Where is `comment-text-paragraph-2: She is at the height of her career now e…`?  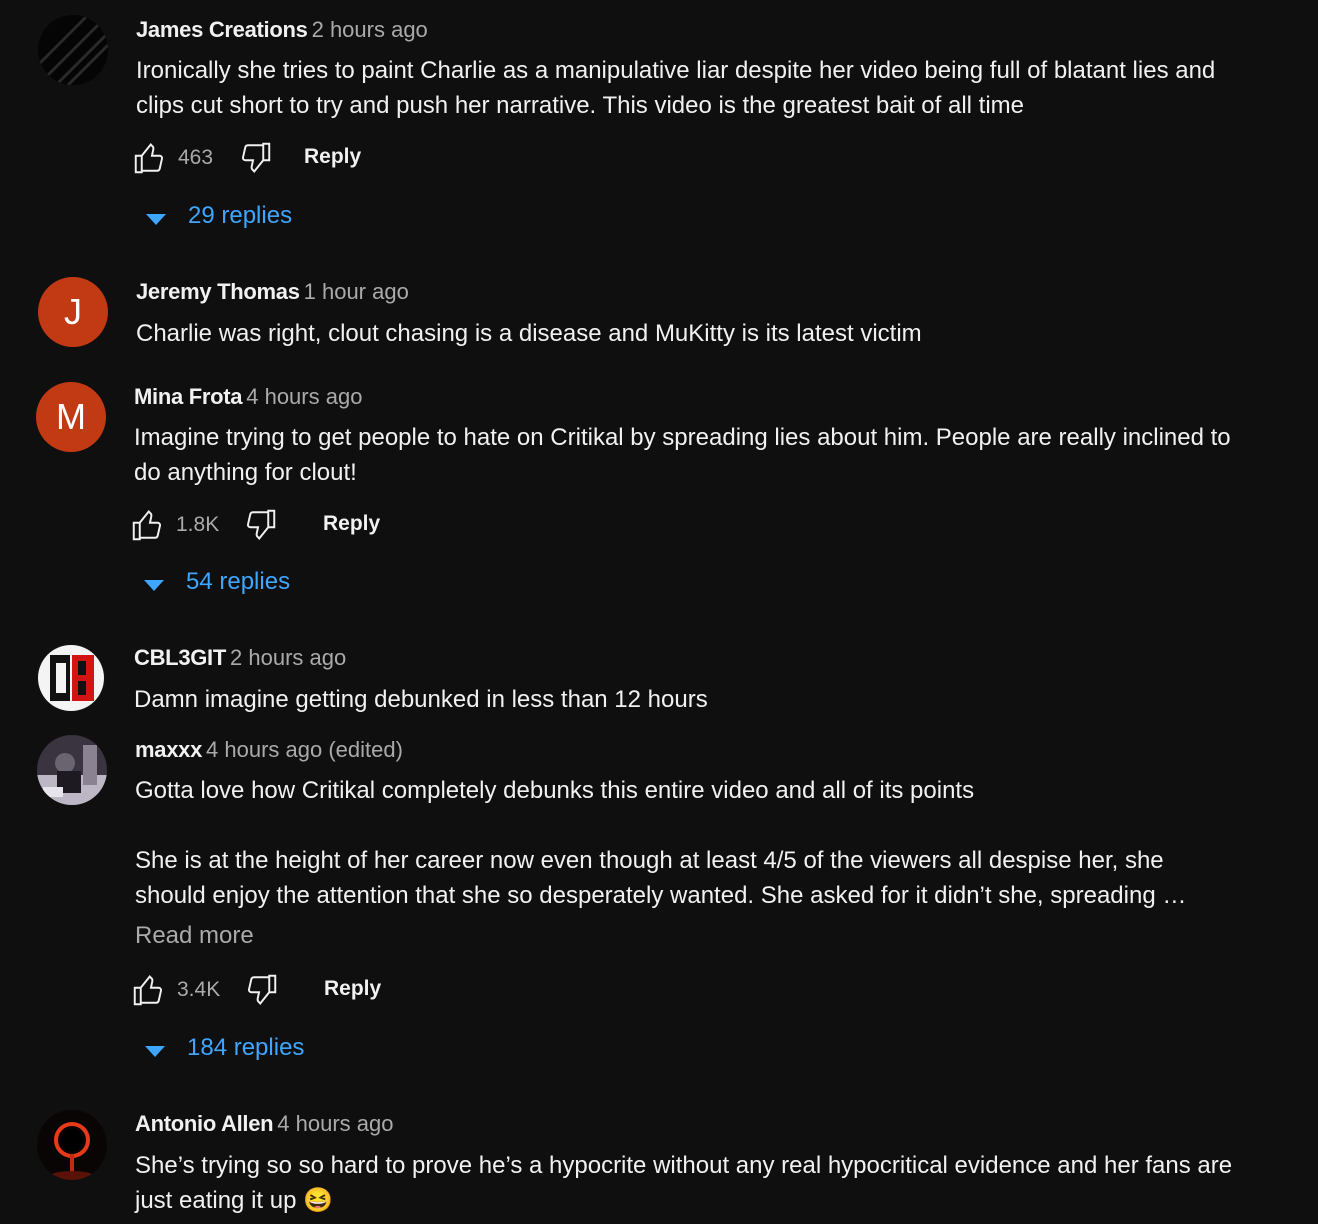
comment-text-paragraph-2: She is at the height of her career now e… is located at coordinates (661, 878).